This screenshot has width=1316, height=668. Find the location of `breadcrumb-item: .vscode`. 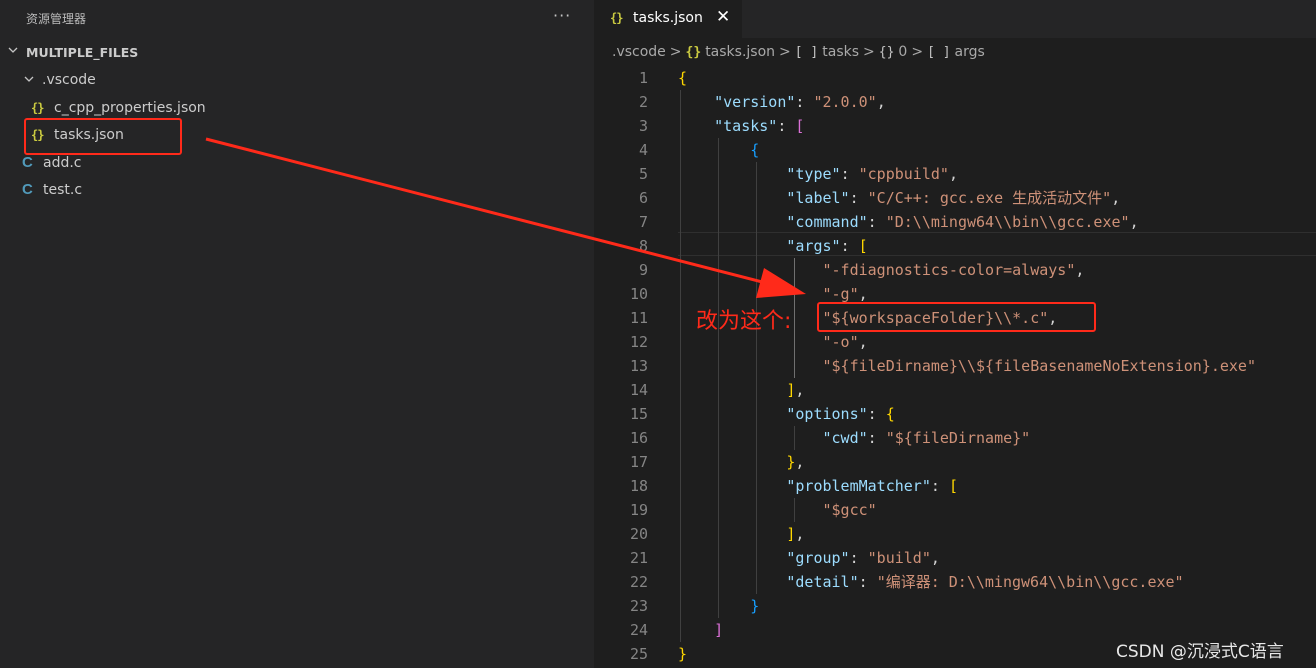

breadcrumb-item: .vscode is located at coordinates (639, 52).